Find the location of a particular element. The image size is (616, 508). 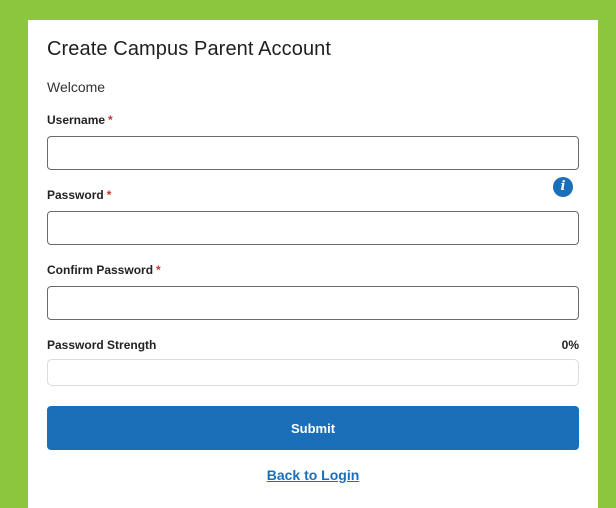

password-strength-label: Password Strength is located at coordinates (102, 345).